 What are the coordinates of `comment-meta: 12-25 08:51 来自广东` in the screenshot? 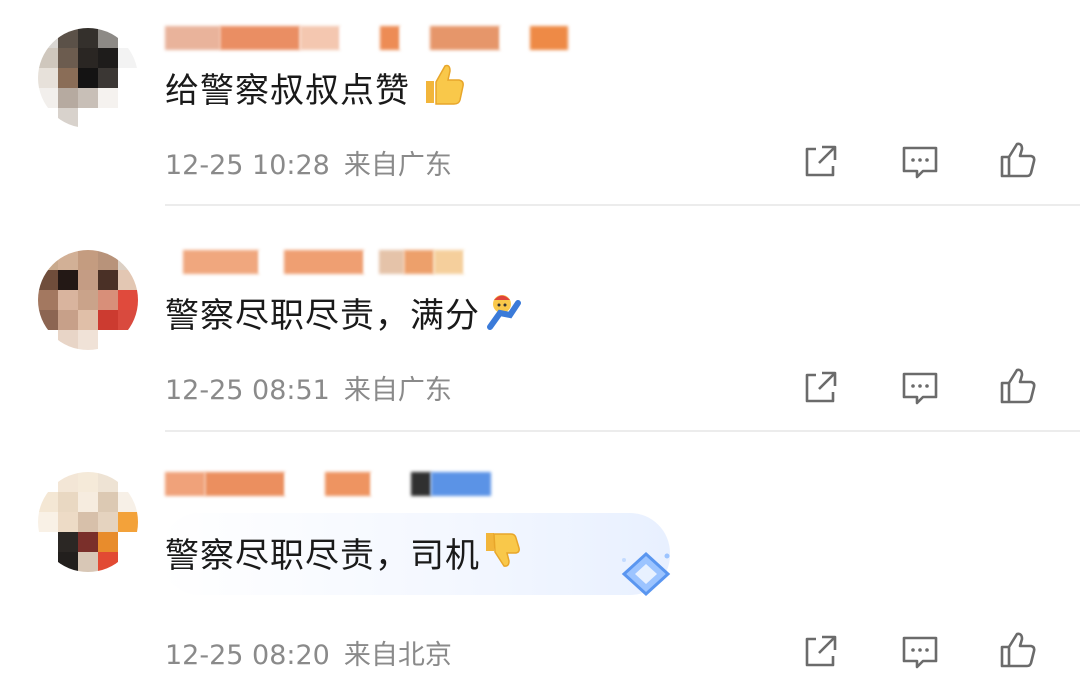 It's located at (315, 387).